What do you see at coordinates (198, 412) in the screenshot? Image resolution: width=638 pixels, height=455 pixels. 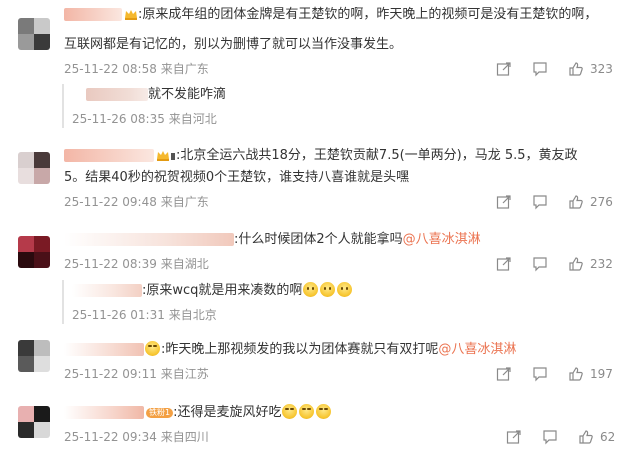 I see `comment-text: 铁粉1:还得是麦旋风好吃` at bounding box center [198, 412].